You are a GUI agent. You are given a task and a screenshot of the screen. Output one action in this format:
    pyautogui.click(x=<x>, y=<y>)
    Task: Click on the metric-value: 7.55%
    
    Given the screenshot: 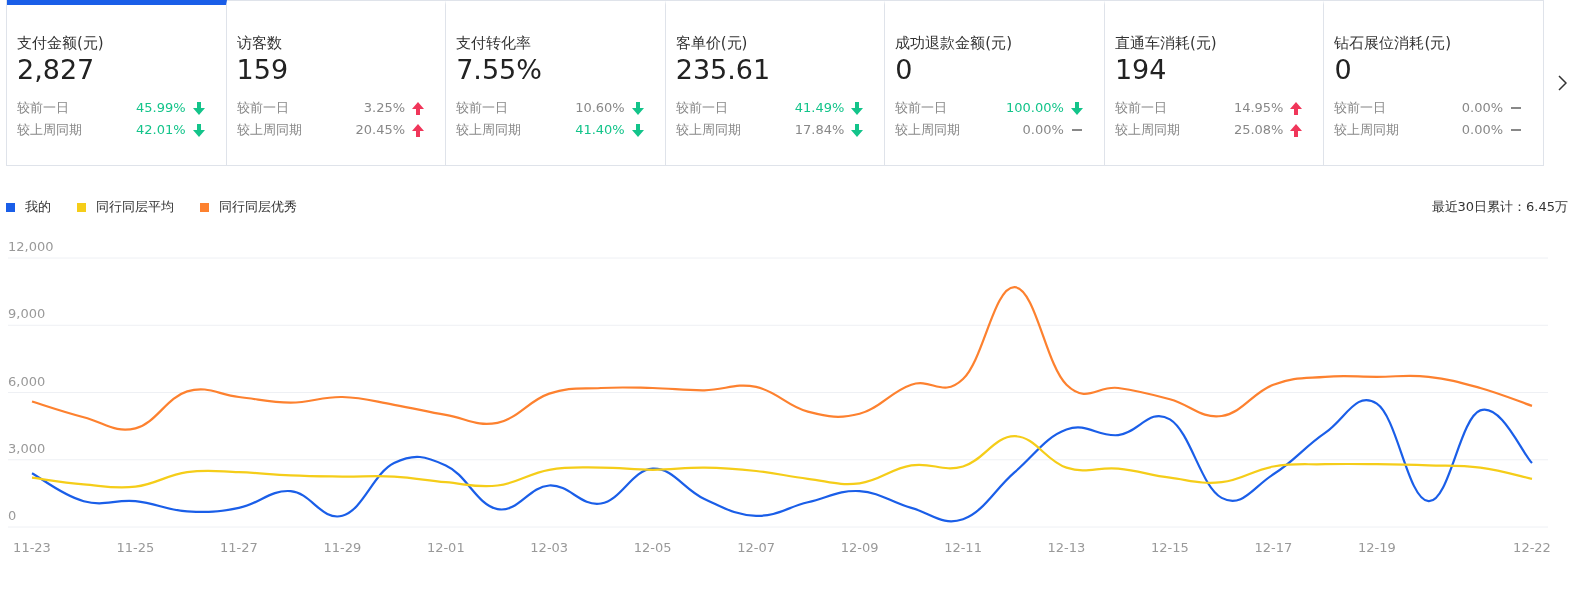 What is the action you would take?
    pyautogui.click(x=499, y=70)
    